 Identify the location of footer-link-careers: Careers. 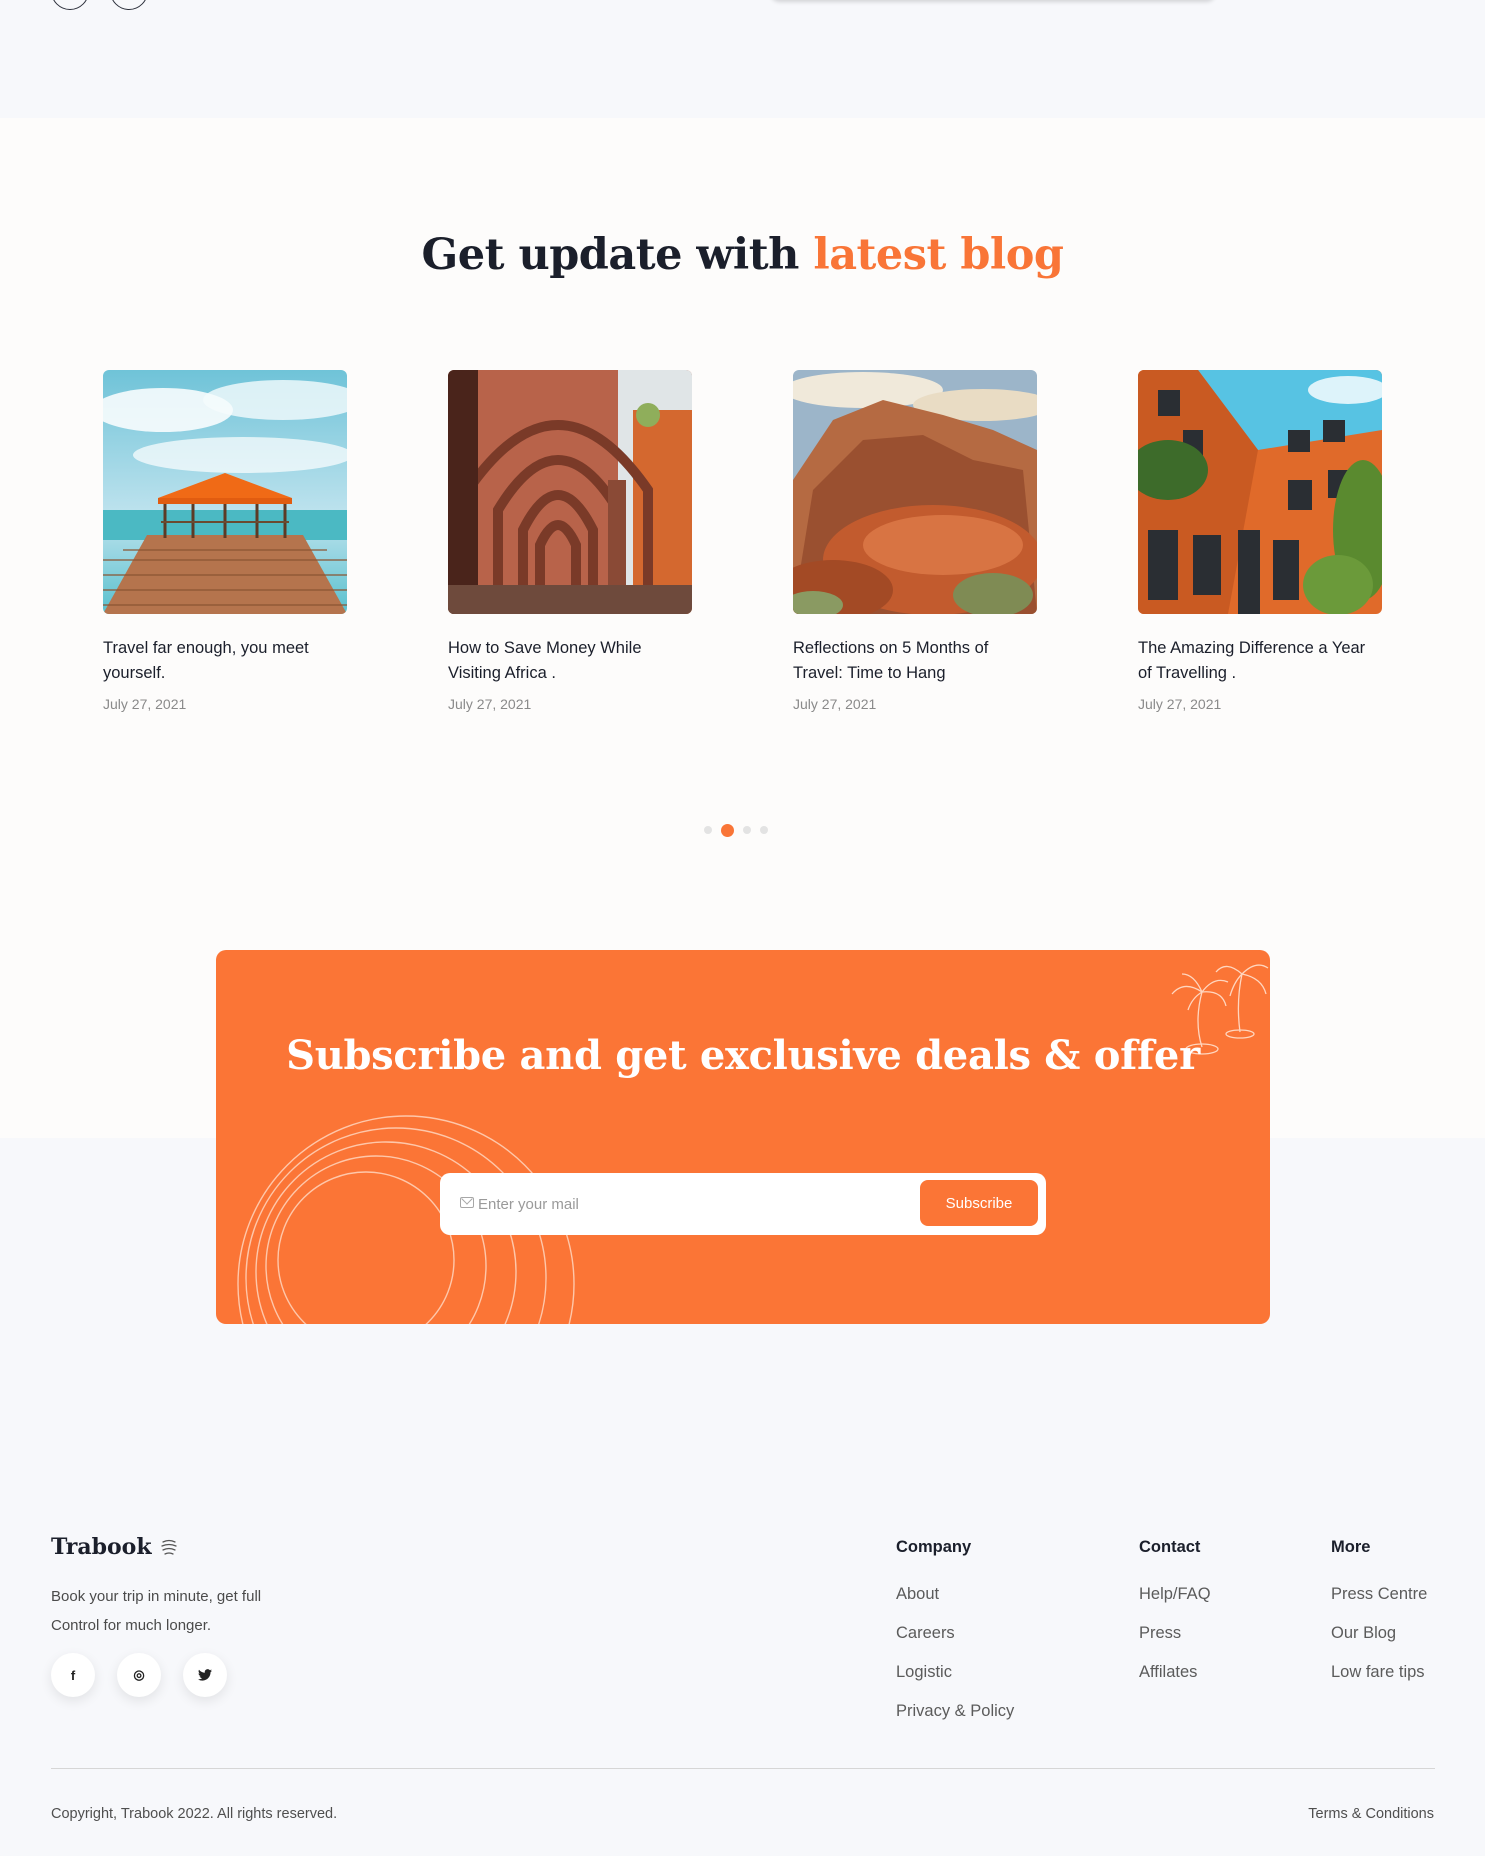
(955, 1633).